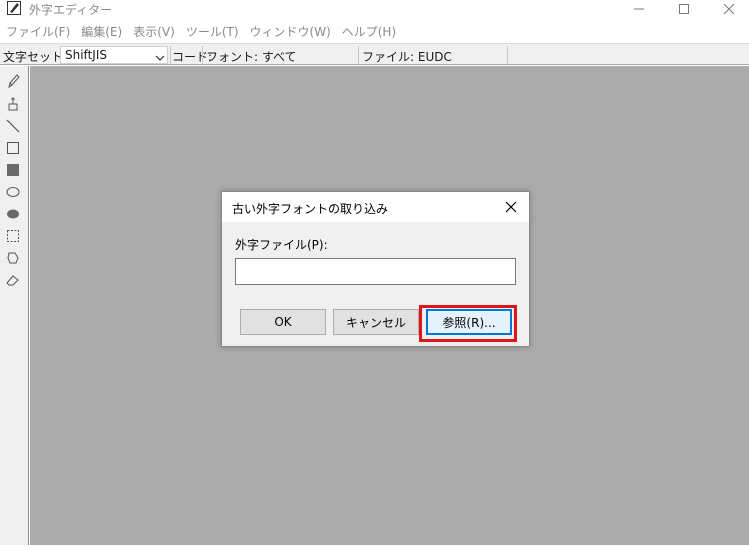 The height and width of the screenshot is (547, 749). What do you see at coordinates (369, 31) in the screenshot?
I see `menu-help: ヘルプ(H)` at bounding box center [369, 31].